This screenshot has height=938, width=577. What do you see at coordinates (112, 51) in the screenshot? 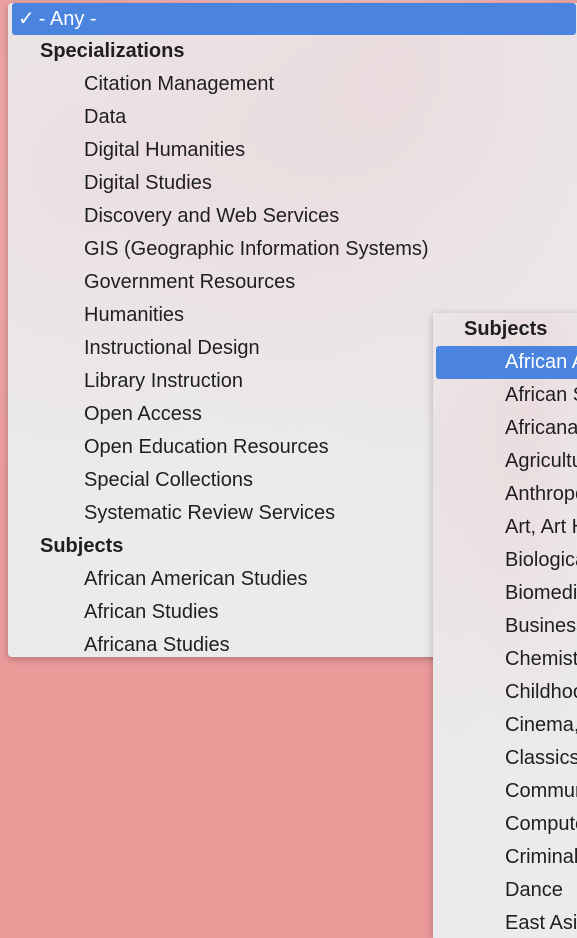
I see `group-header-specializations: Specializations` at bounding box center [112, 51].